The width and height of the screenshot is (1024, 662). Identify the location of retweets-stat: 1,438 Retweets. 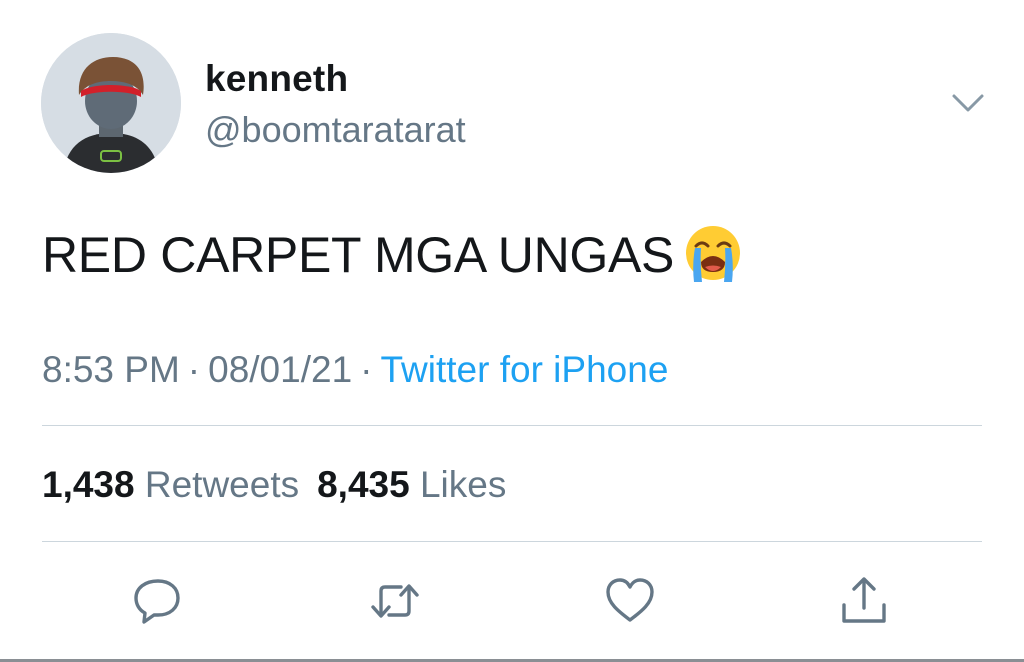
(170, 484).